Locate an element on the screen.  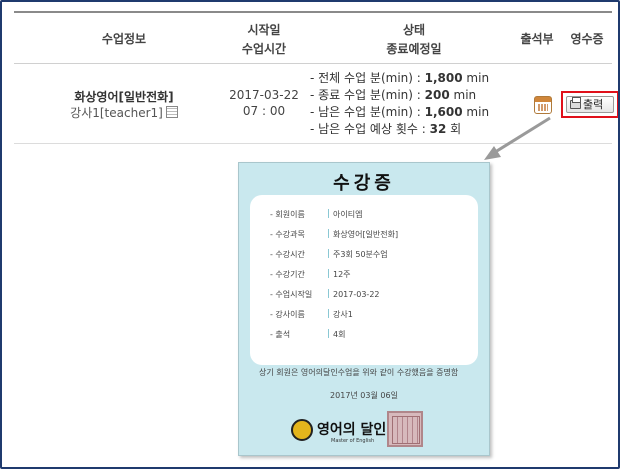
stat-remaining-label: - 남은 수업 분(min) : is located at coordinates (367, 112).